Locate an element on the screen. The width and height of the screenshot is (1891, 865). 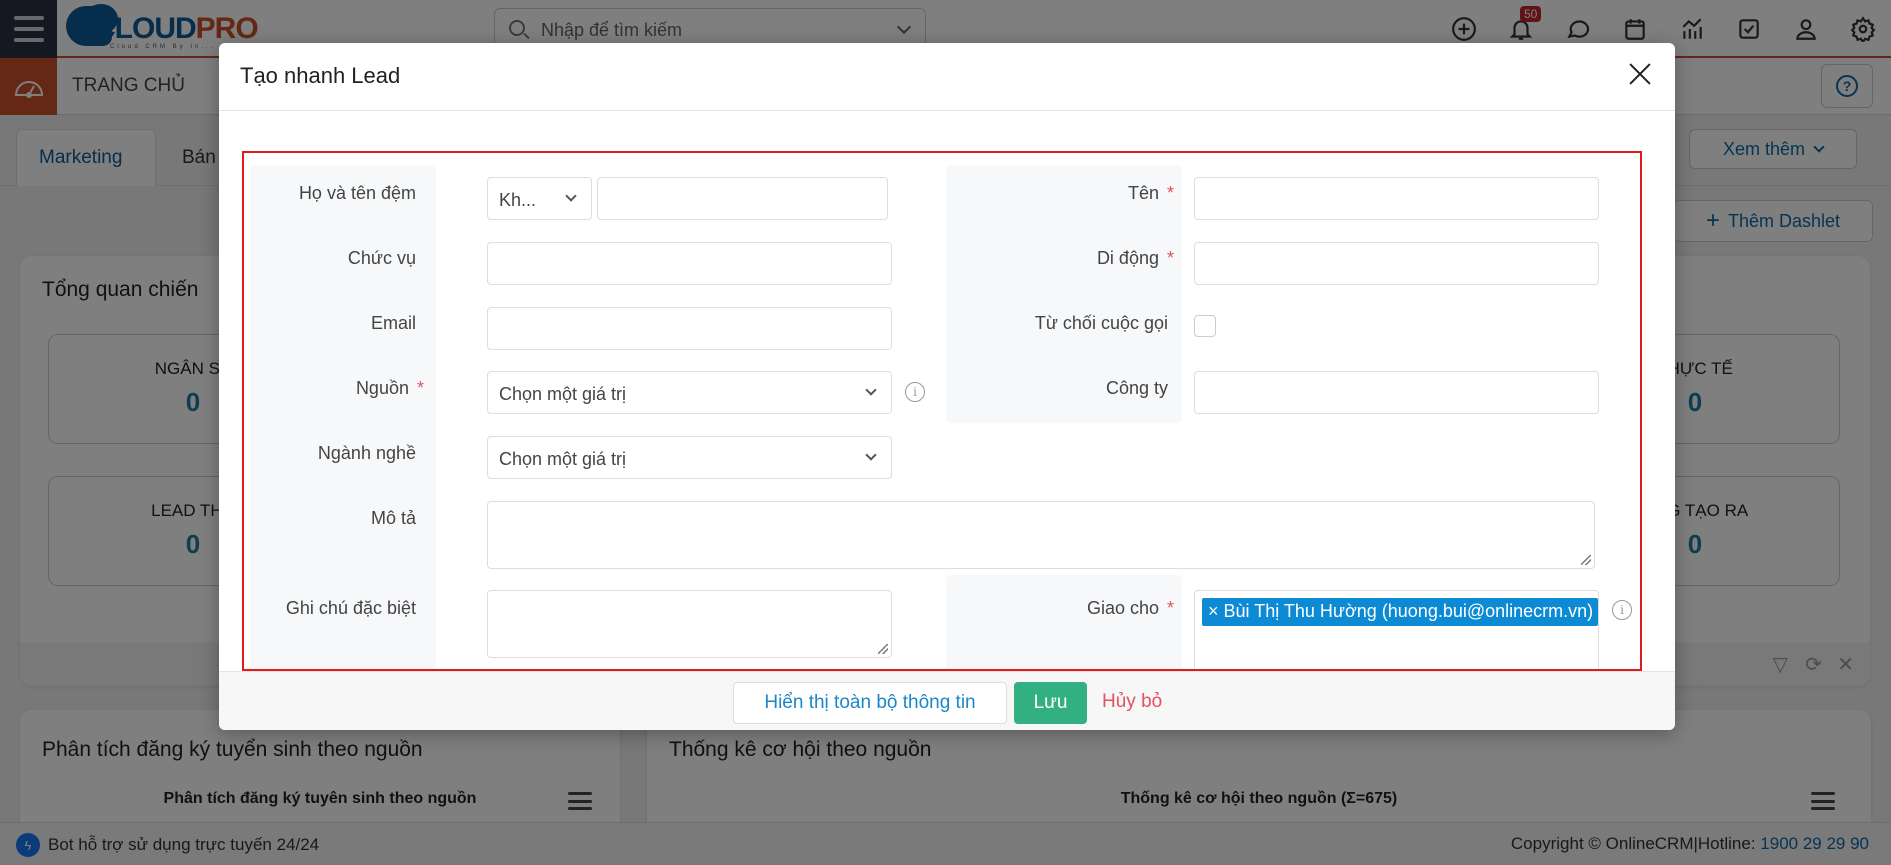
description-textarea is located at coordinates (1041, 535).